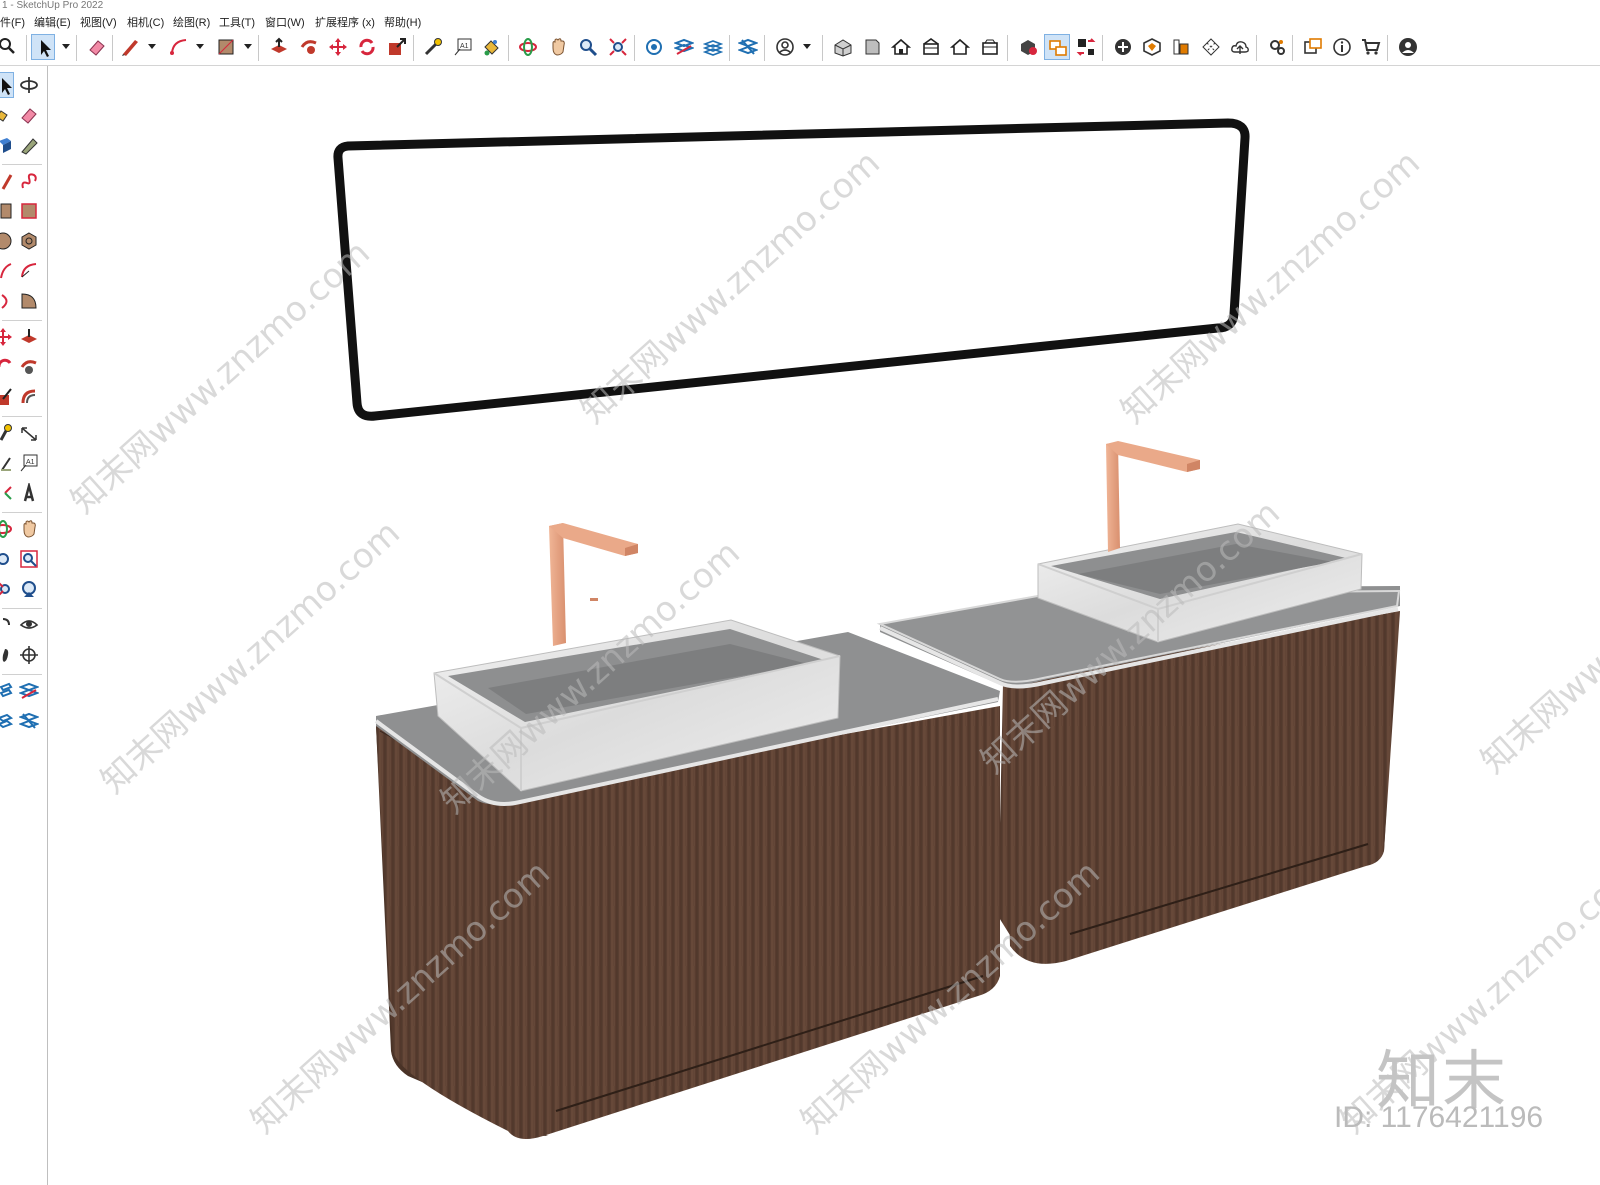 The height and width of the screenshot is (1185, 1600). What do you see at coordinates (8, 145) in the screenshot?
I see `component-icon` at bounding box center [8, 145].